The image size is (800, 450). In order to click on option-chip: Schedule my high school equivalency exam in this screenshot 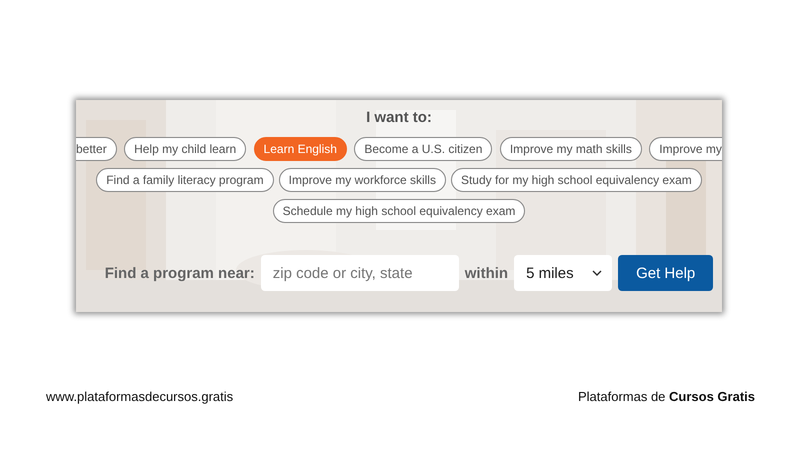, I will do `click(399, 211)`.